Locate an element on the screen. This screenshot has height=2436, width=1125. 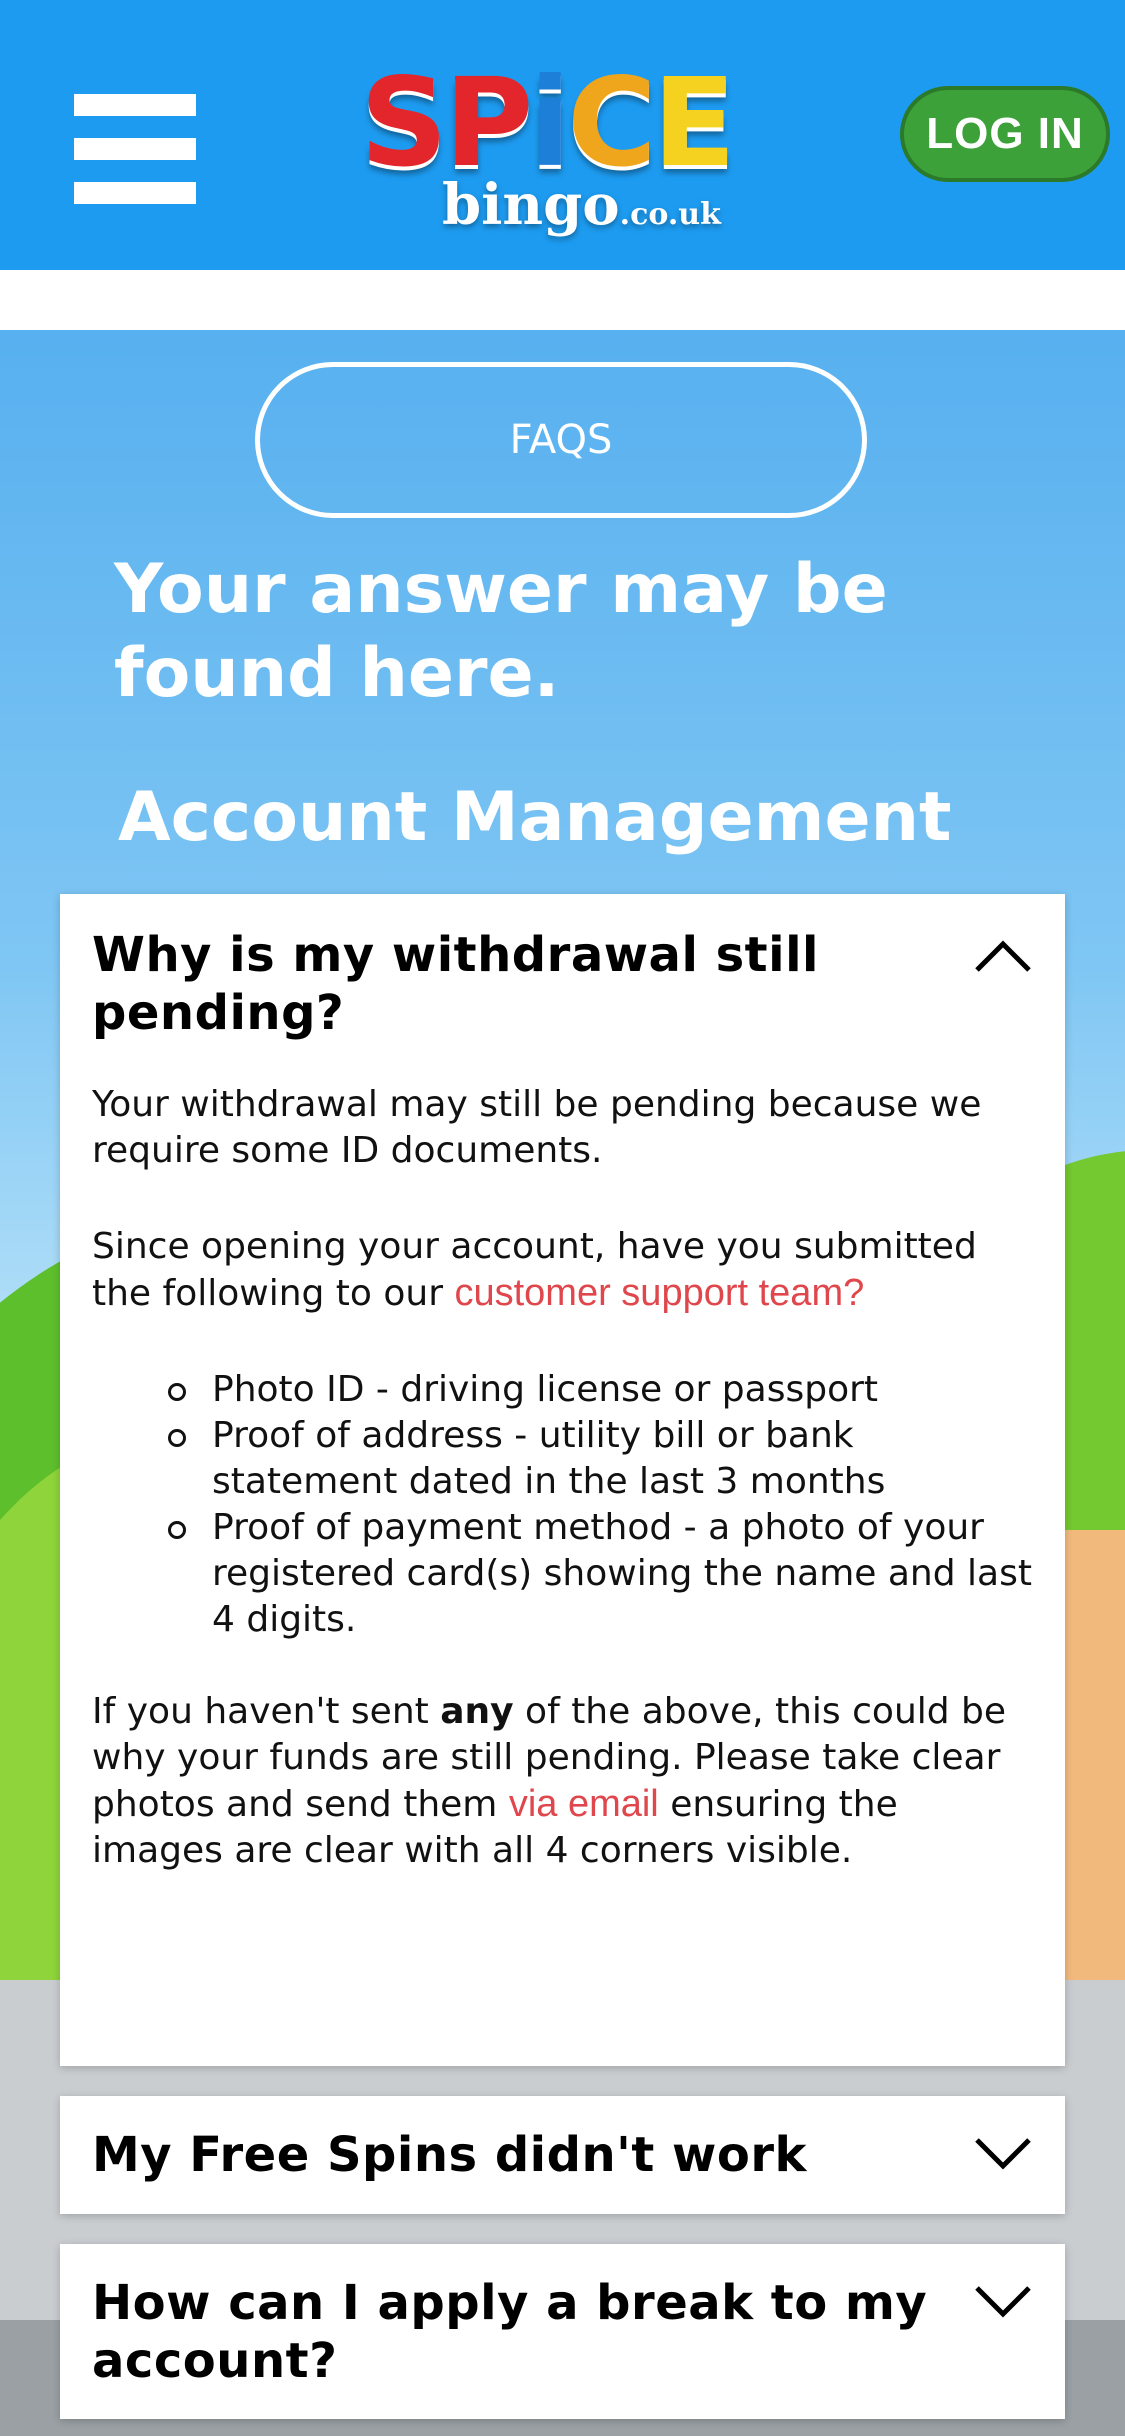
login-button: LOG IN is located at coordinates (1005, 134).